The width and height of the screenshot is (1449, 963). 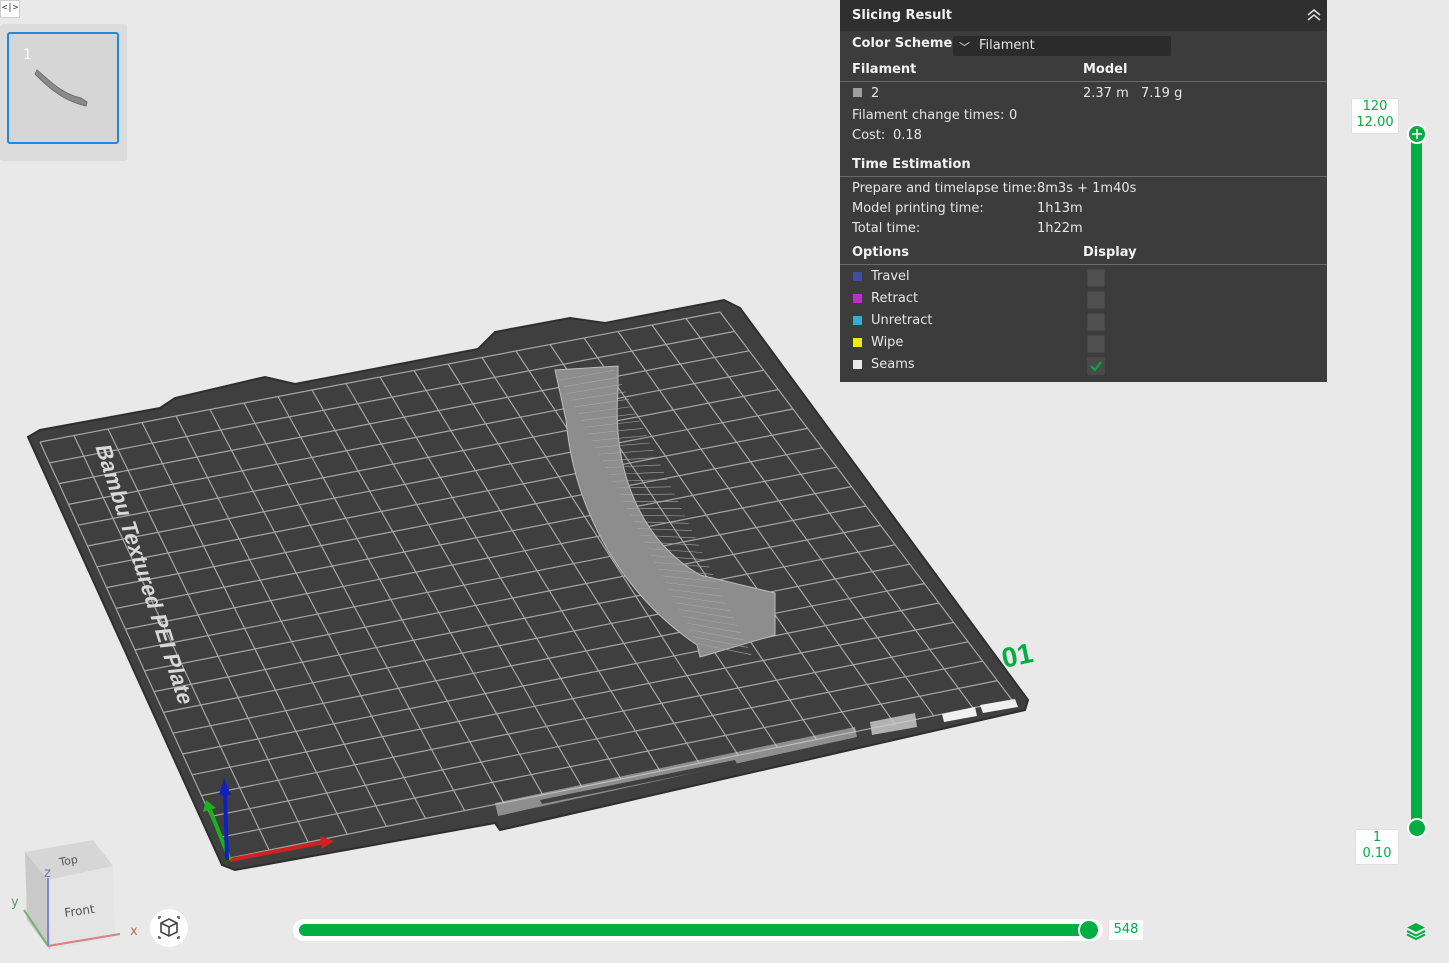 I want to click on plus-icon, so click(x=1417, y=134).